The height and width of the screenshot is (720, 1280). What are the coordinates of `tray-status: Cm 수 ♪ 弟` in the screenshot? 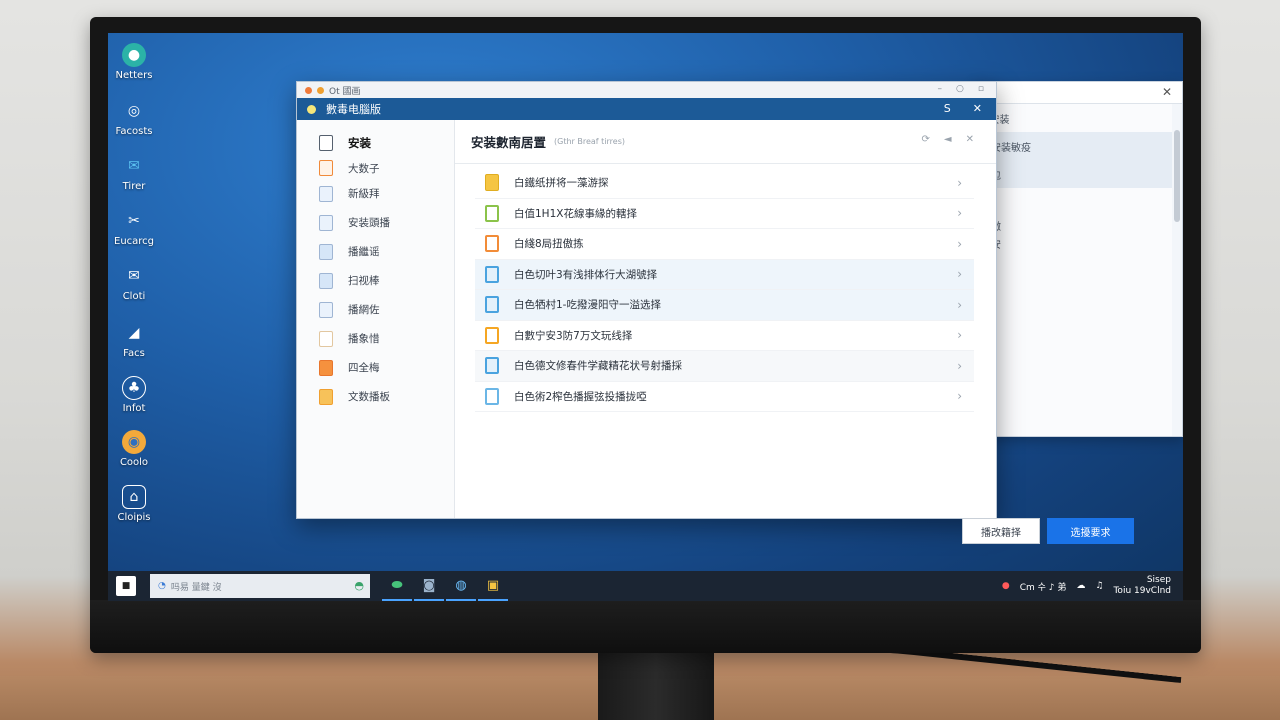 It's located at (1043, 586).